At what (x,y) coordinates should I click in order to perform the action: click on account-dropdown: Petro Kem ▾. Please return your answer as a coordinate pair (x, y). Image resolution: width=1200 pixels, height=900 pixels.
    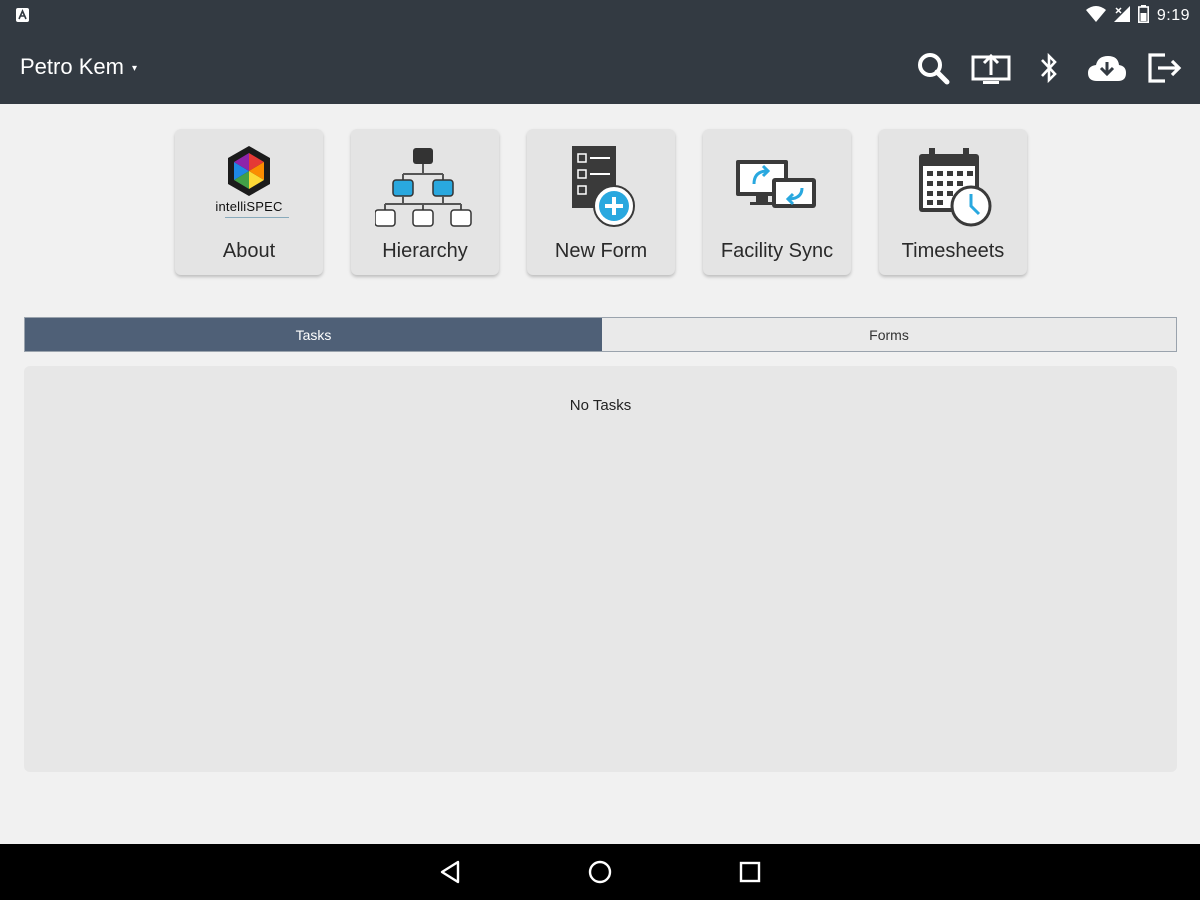
    Looking at the image, I should click on (78, 67).